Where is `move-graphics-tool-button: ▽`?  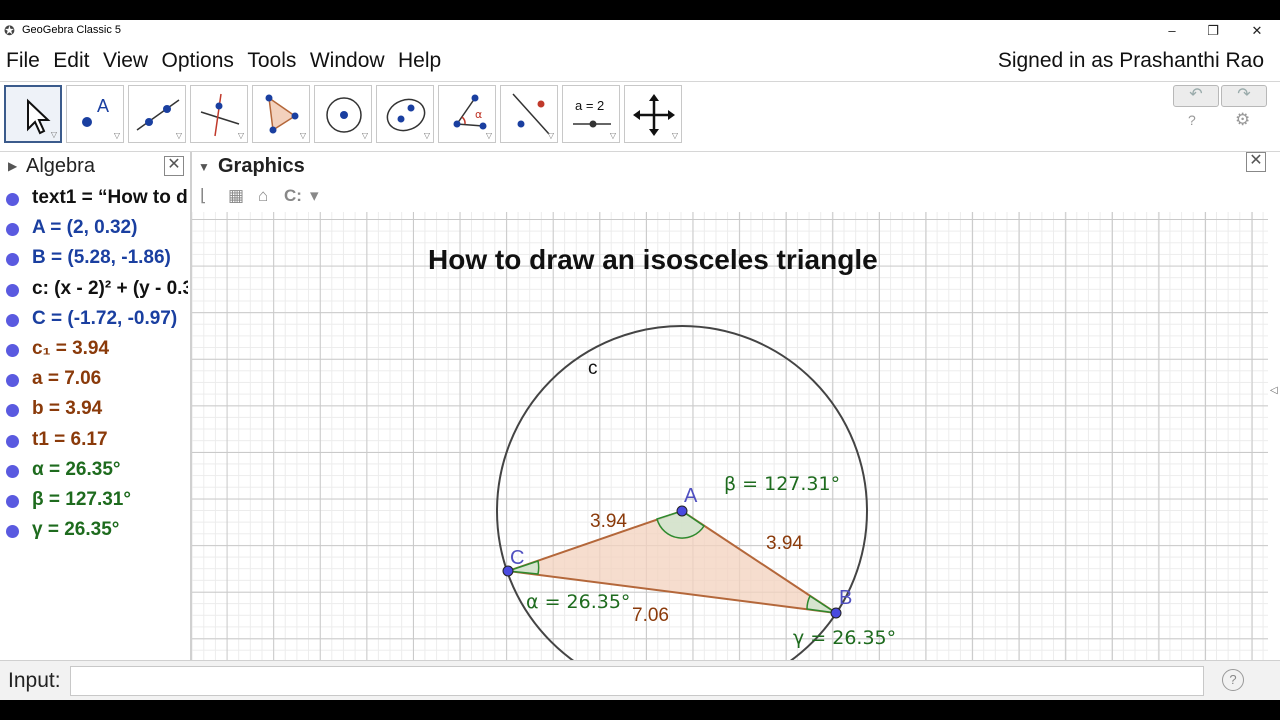 move-graphics-tool-button: ▽ is located at coordinates (653, 114).